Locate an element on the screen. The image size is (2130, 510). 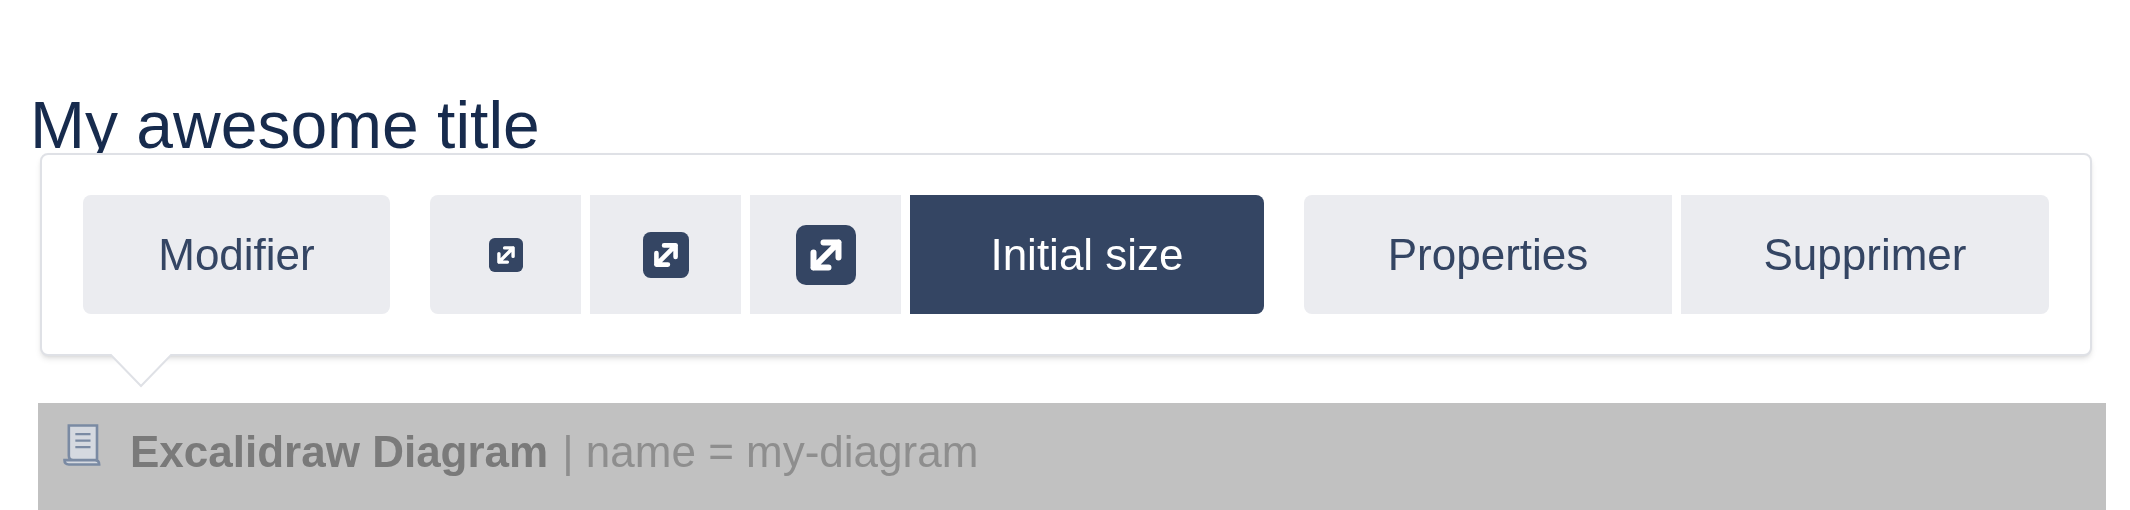
size-button: Initial size is located at coordinates (1087, 254).